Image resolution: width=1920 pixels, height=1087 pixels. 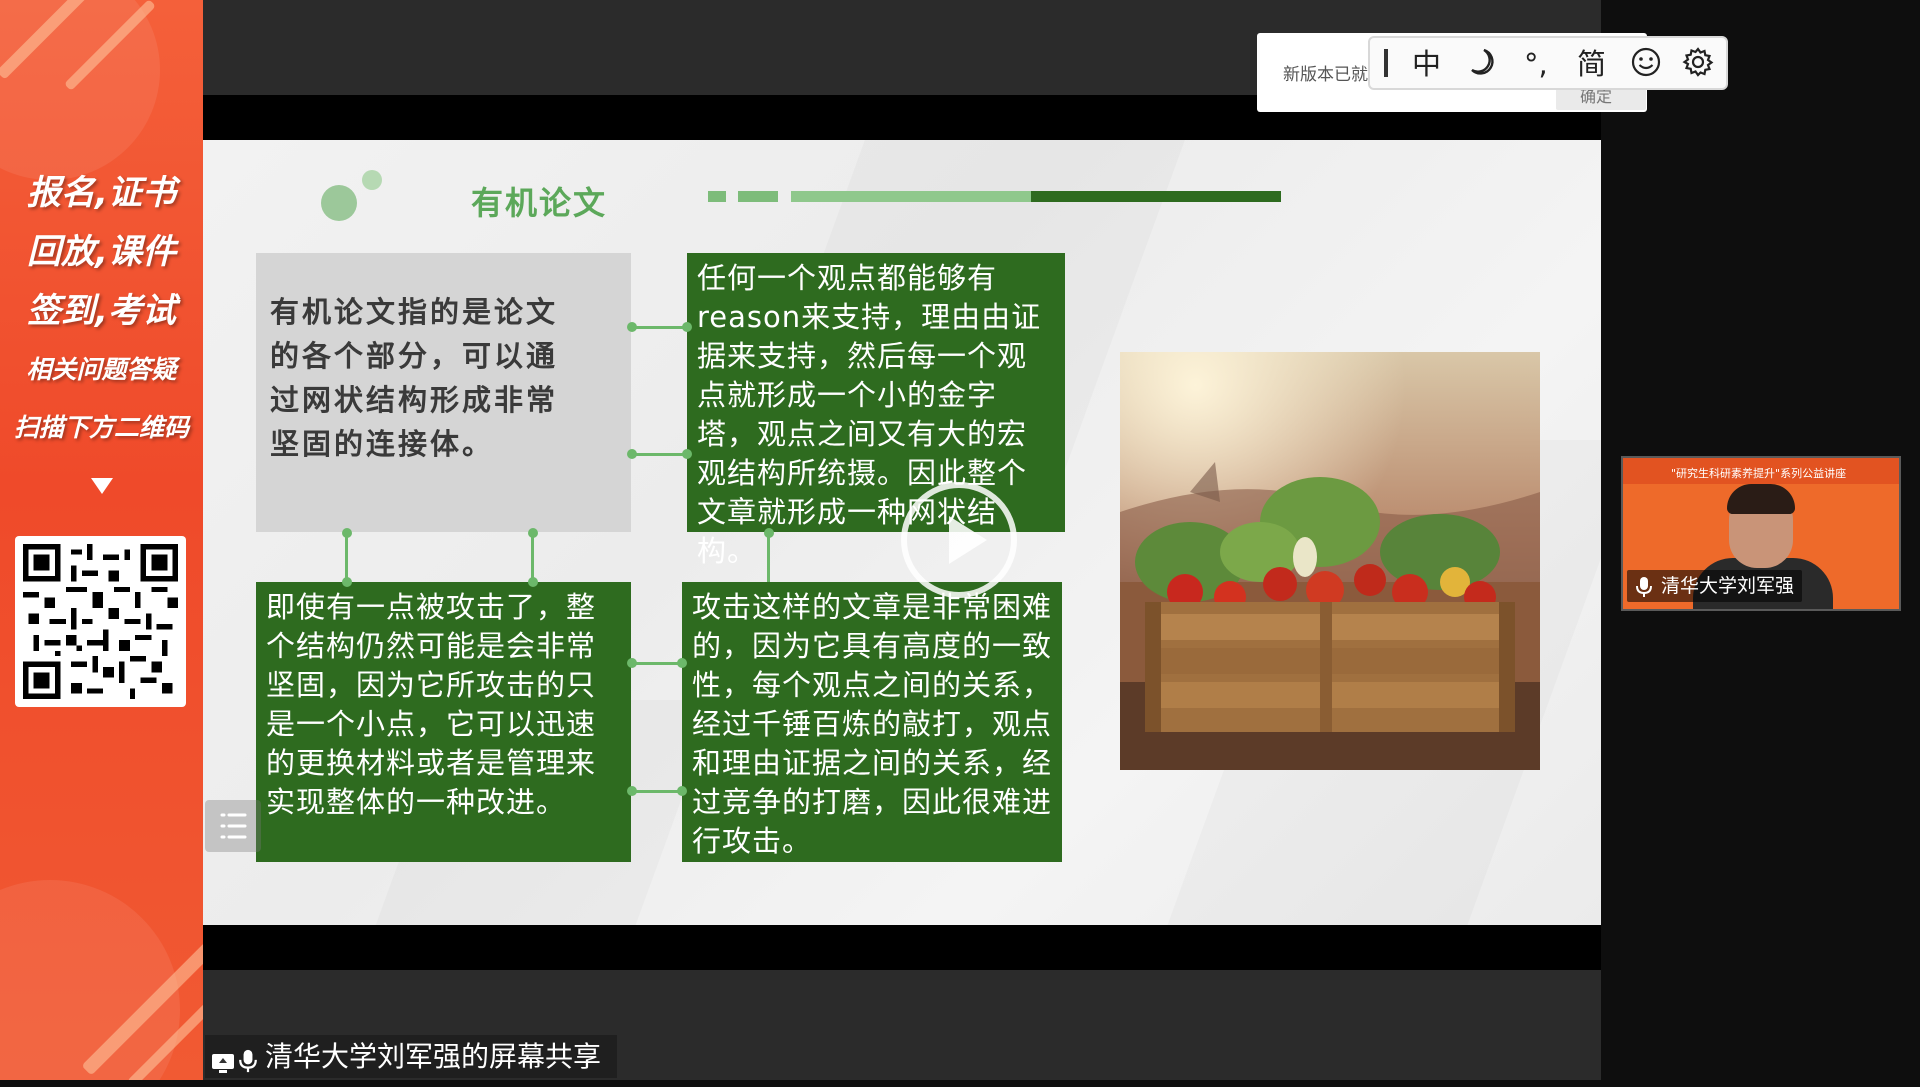 What do you see at coordinates (1325, 75) in the screenshot?
I see `update-toast-text: 新版本已就` at bounding box center [1325, 75].